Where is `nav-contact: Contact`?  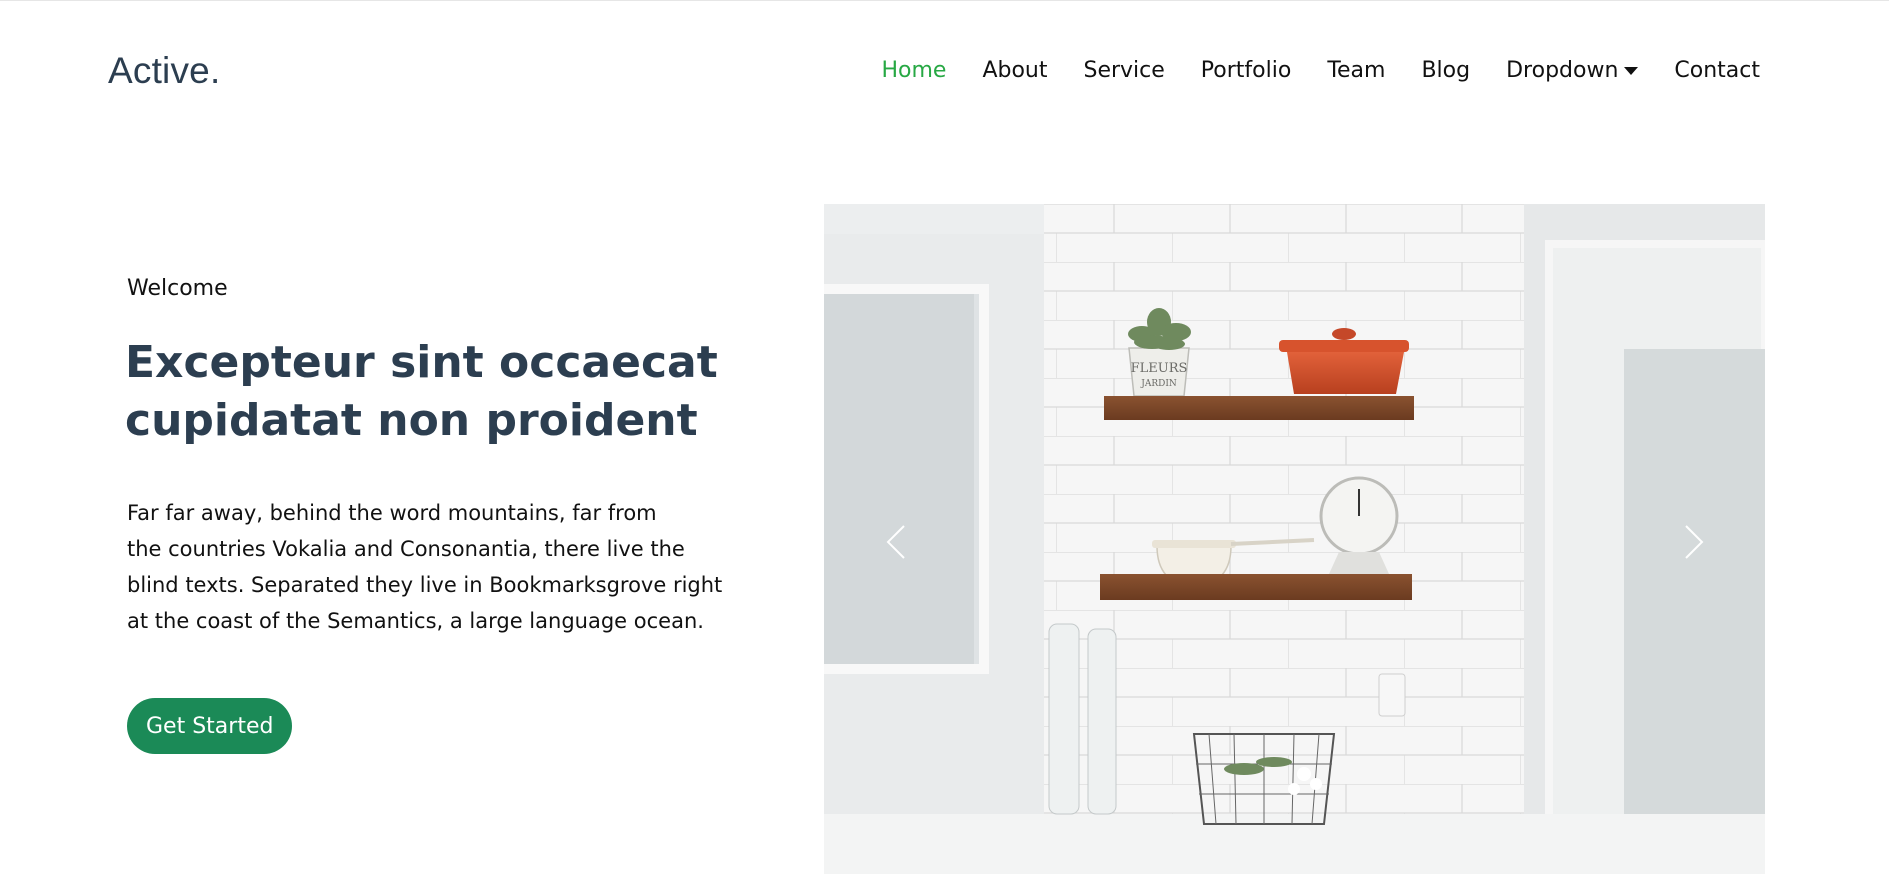
nav-contact: Contact is located at coordinates (1717, 70).